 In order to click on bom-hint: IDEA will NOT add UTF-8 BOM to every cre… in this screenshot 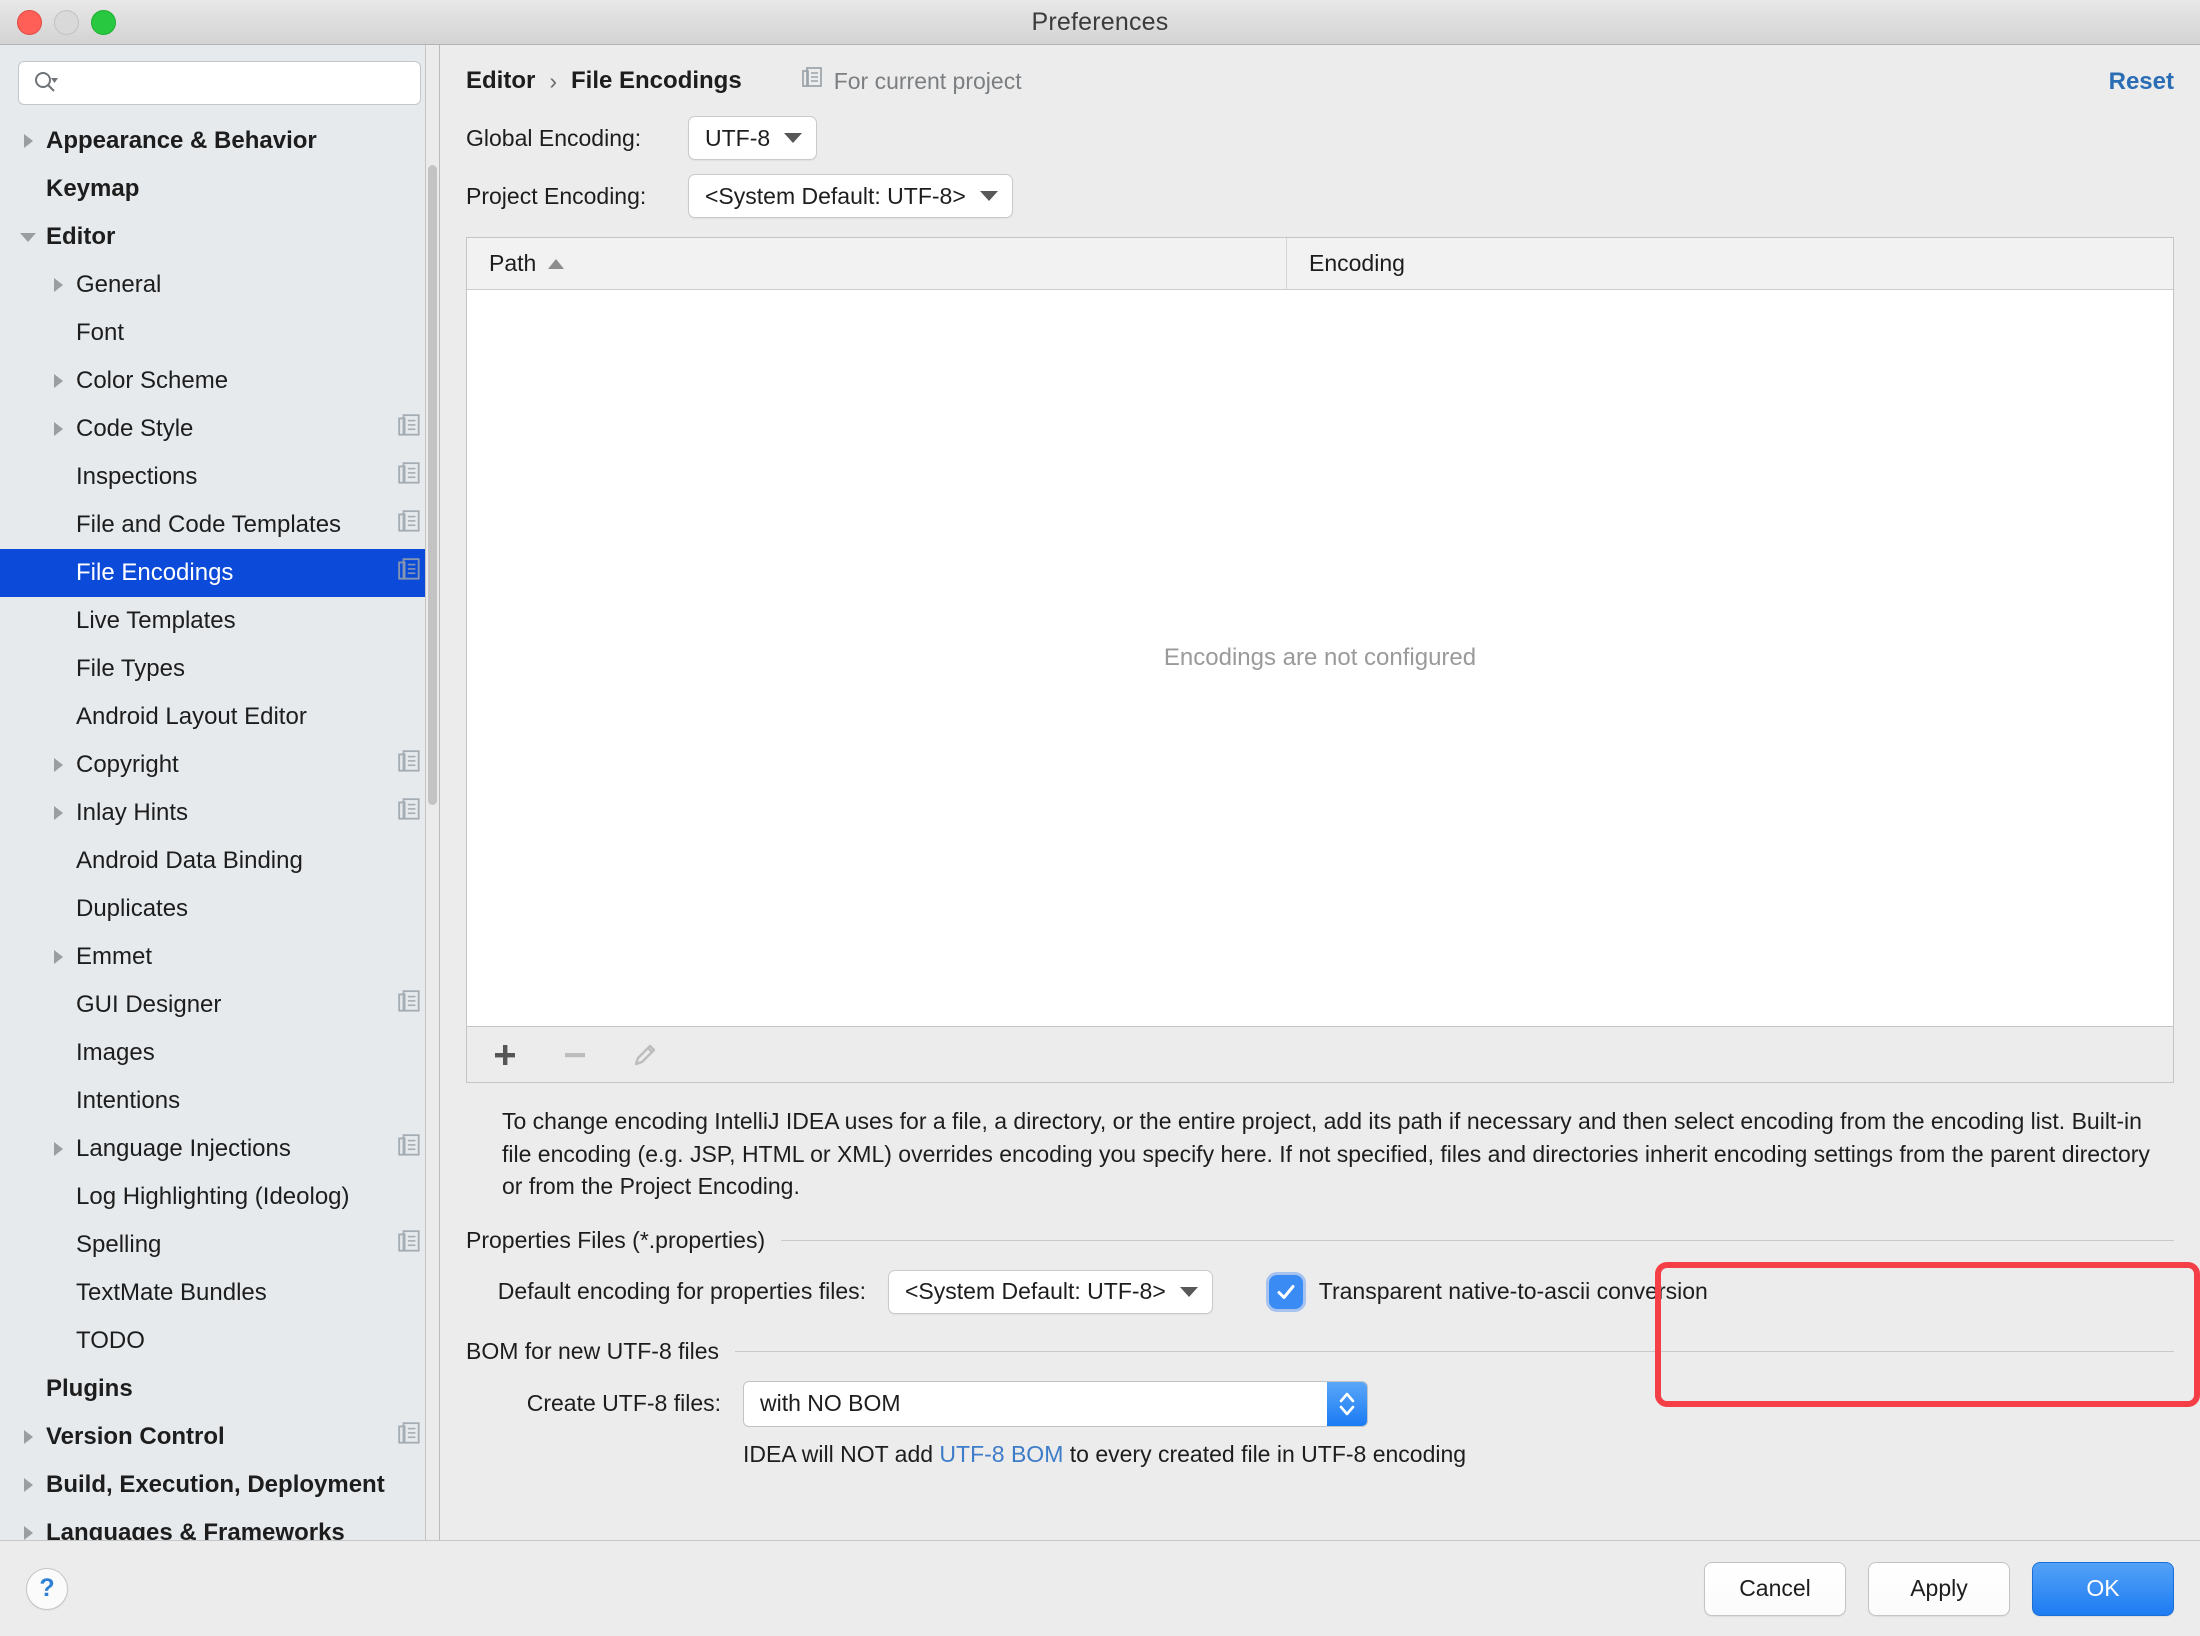, I will do `click(1320, 1454)`.